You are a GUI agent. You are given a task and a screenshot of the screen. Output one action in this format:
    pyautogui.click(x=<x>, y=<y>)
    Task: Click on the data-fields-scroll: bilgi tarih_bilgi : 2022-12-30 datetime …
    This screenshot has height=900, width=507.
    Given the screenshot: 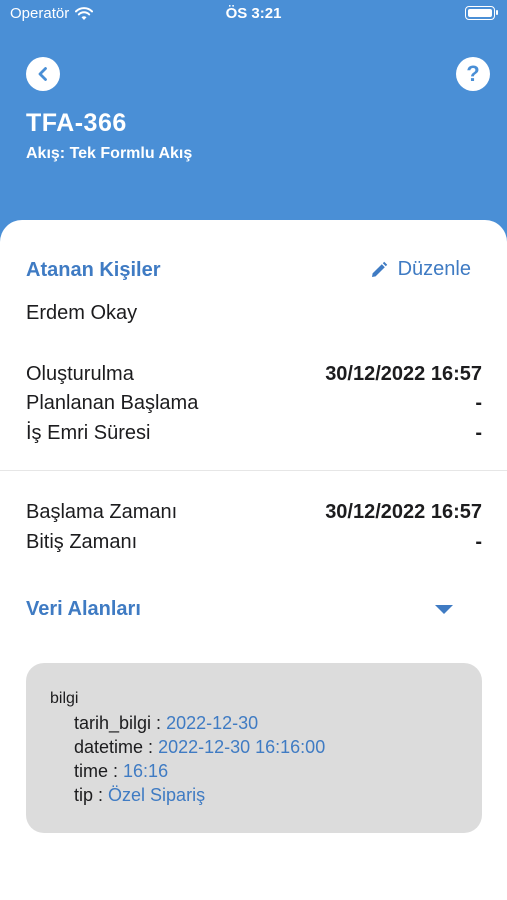 What is the action you would take?
    pyautogui.click(x=261, y=748)
    